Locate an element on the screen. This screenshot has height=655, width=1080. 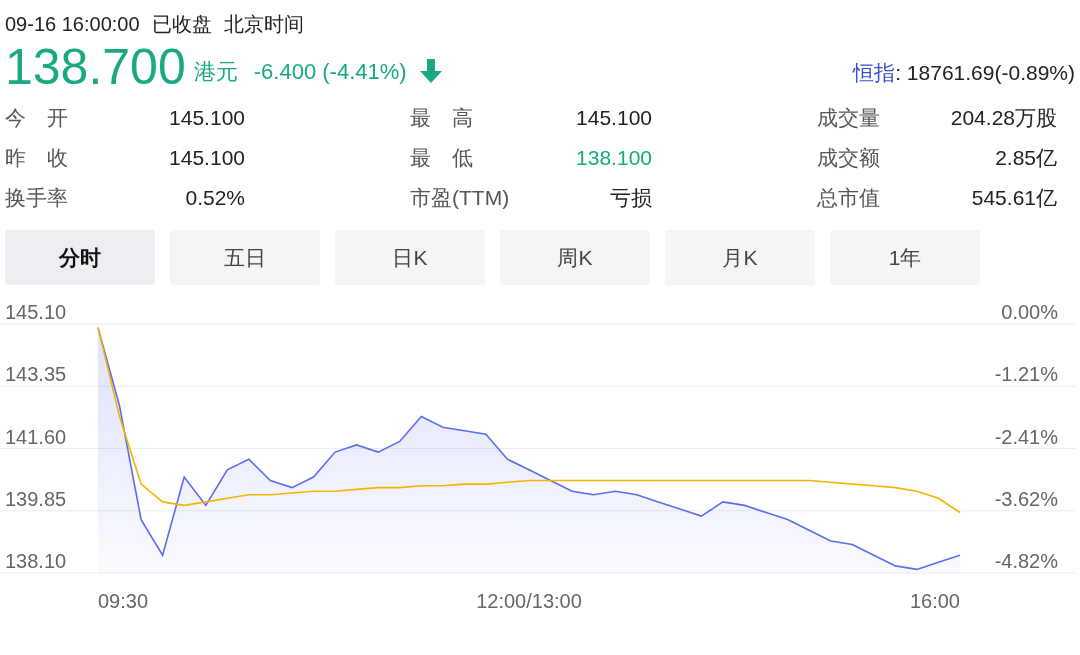
market-status: 已收盘 is located at coordinates (181, 24).